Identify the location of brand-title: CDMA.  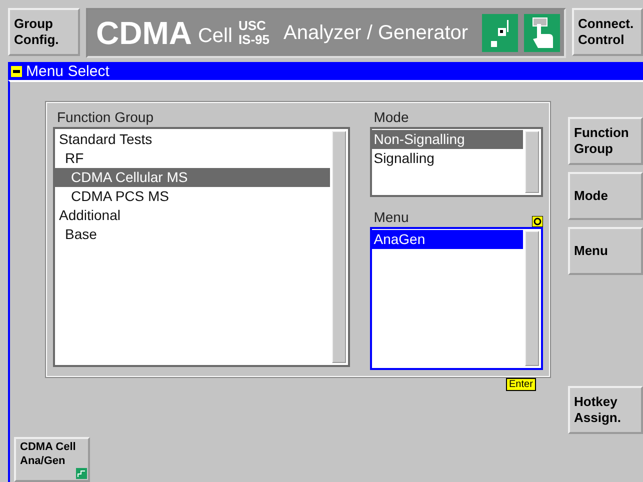
(144, 33).